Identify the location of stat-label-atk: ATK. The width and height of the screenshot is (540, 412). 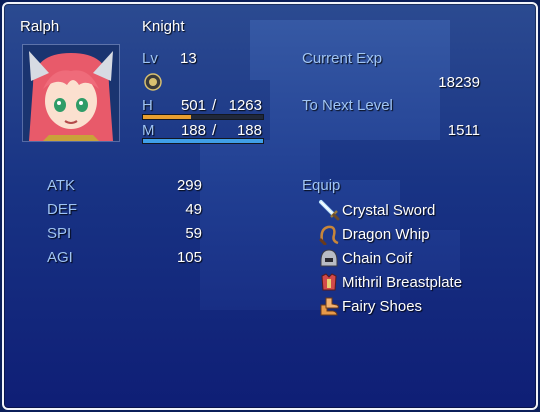
(61, 185).